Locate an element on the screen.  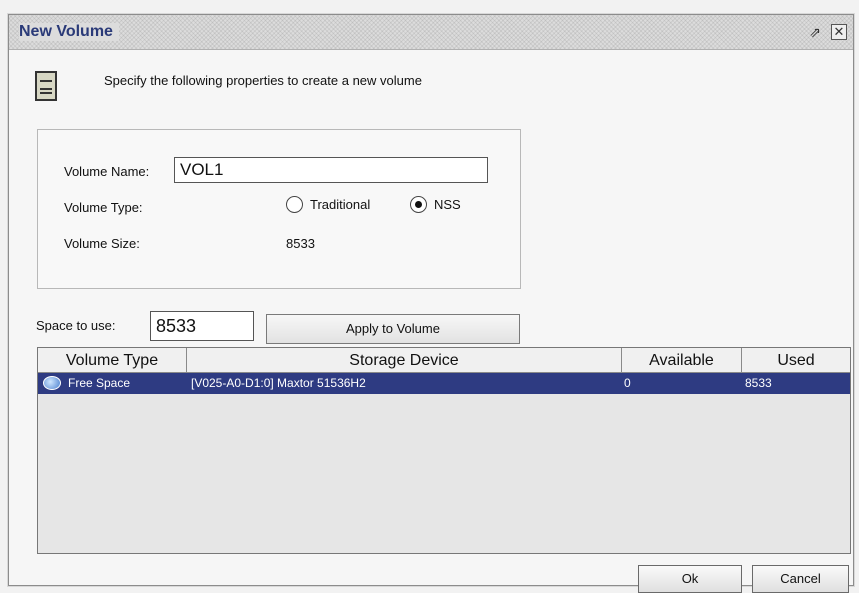
radio-nss-label: NSS is located at coordinates (447, 204).